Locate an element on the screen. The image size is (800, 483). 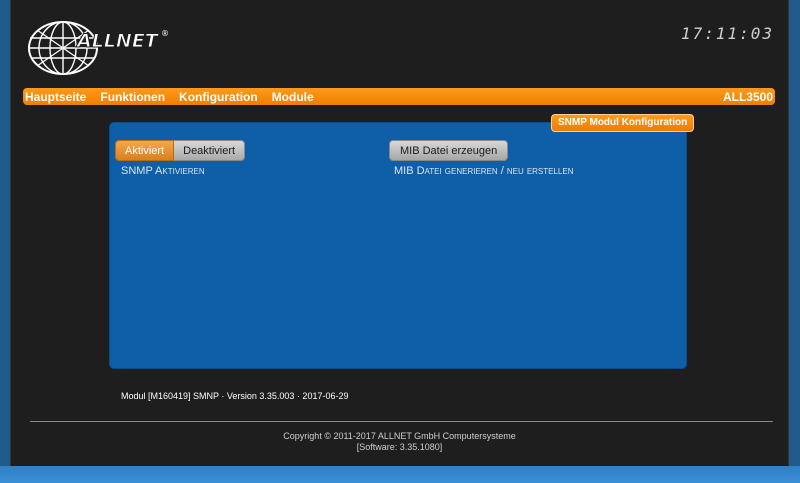
logo-text: ALLNET is located at coordinates (117, 41).